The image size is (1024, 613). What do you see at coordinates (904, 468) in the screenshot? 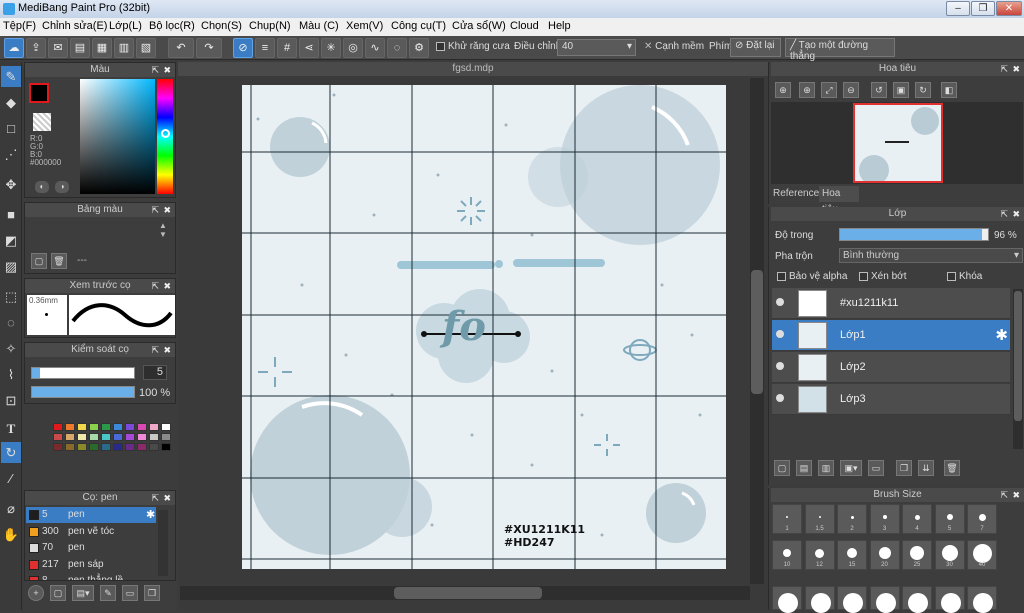
I see `duplicate-layer-icon: ❐` at bounding box center [904, 468].